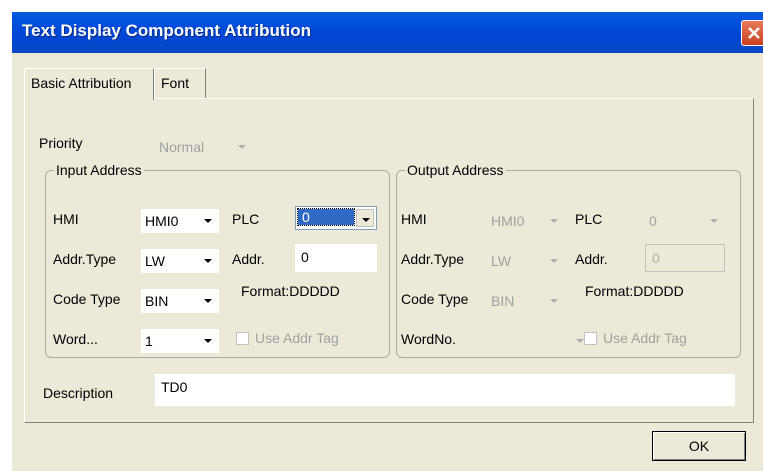 This screenshot has height=471, width=763. What do you see at coordinates (81, 83) in the screenshot?
I see `tab-label: Basic Attribution` at bounding box center [81, 83].